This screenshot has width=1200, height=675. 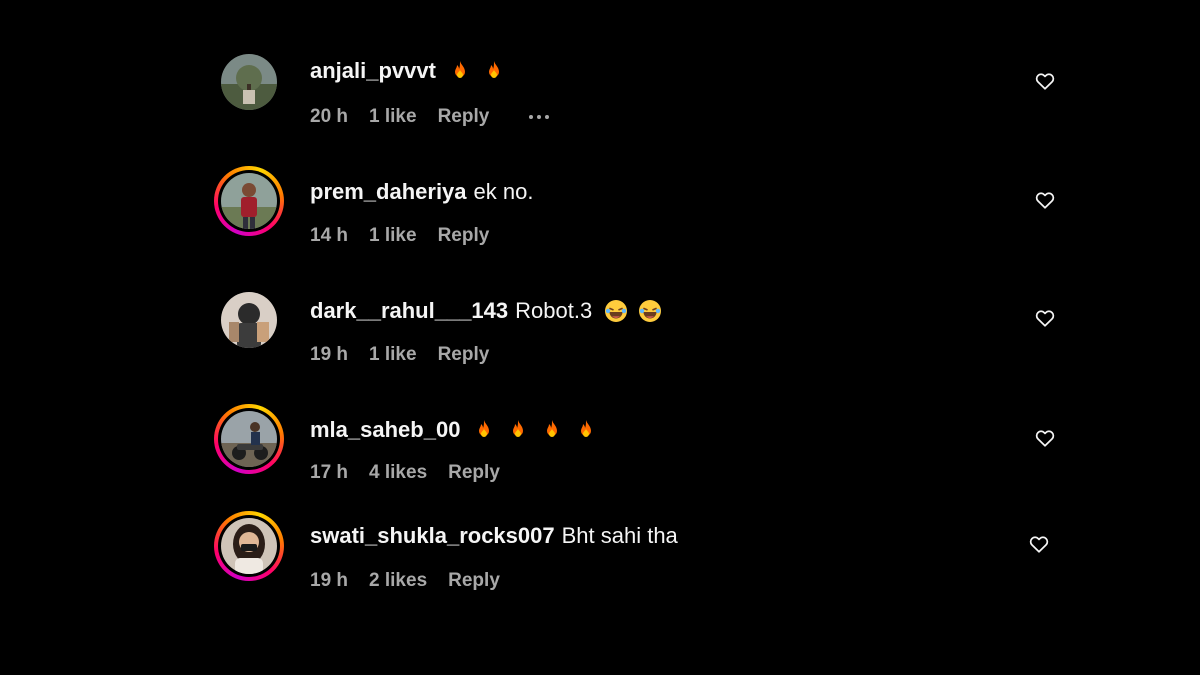 I want to click on like-count: 2 likes, so click(x=398, y=581).